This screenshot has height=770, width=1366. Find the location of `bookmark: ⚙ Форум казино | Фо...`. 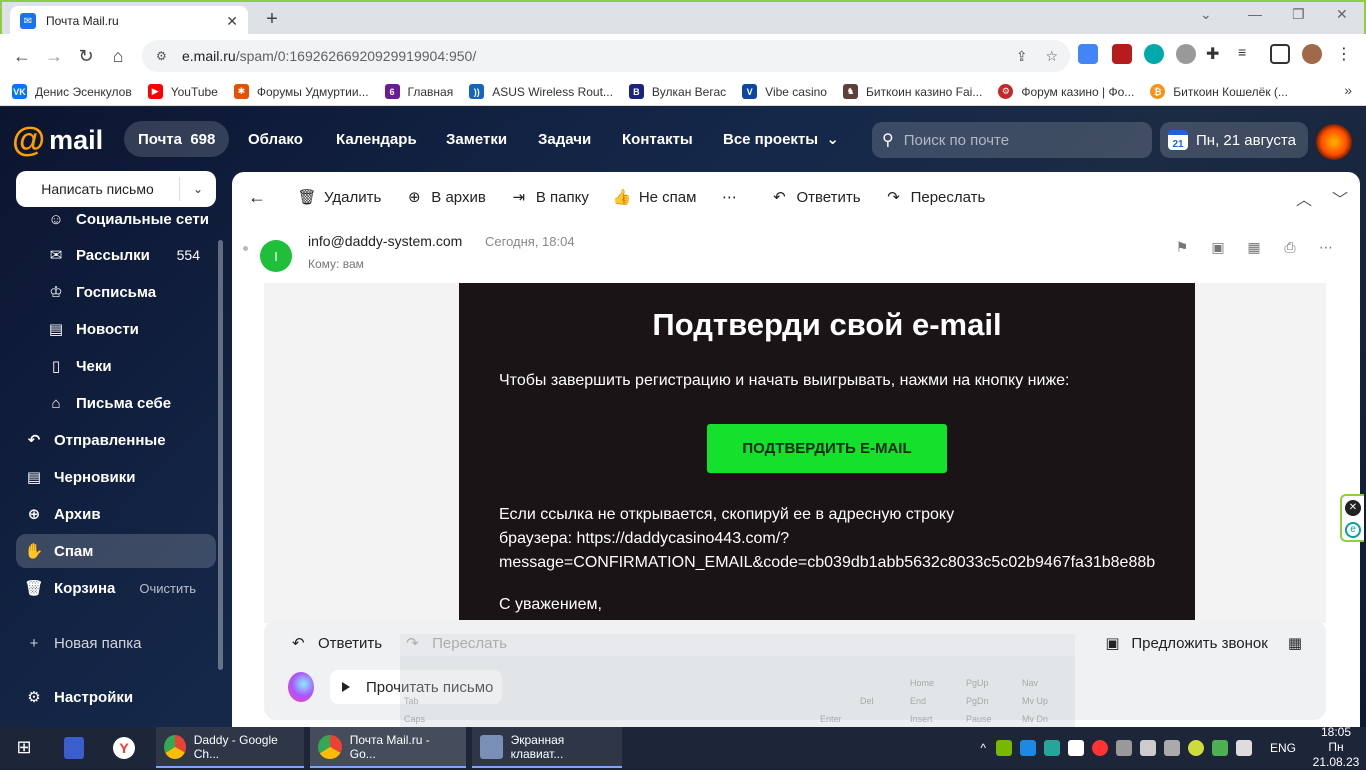

bookmark: ⚙ Форум казино | Фо... is located at coordinates (1066, 91).